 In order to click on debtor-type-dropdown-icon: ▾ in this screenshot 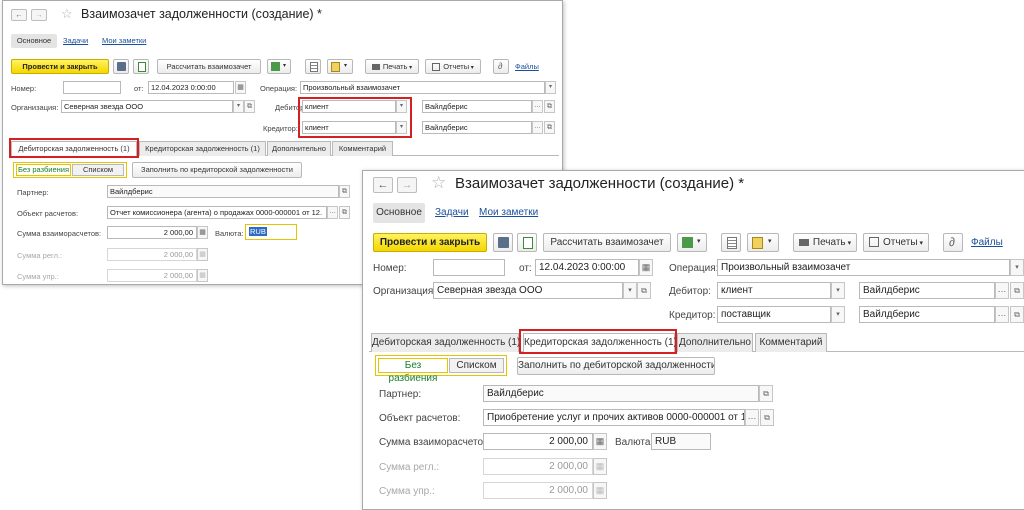, I will do `click(838, 290)`.